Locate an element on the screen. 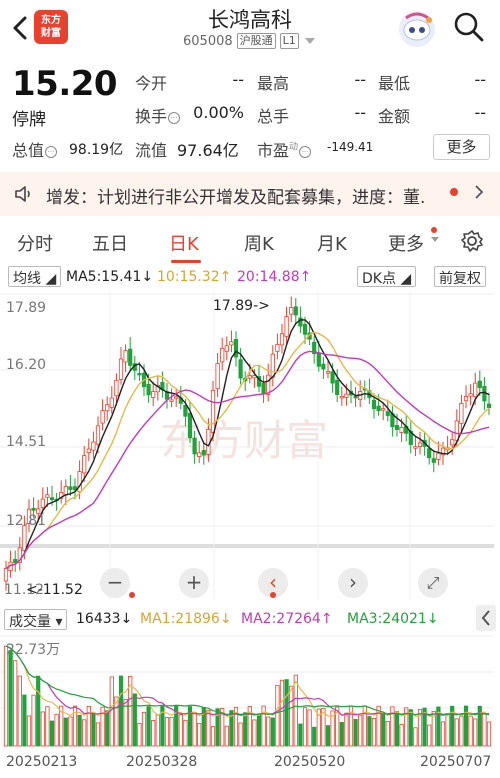  stock-code-row: 605008 沪股通 L1 is located at coordinates (249, 41).